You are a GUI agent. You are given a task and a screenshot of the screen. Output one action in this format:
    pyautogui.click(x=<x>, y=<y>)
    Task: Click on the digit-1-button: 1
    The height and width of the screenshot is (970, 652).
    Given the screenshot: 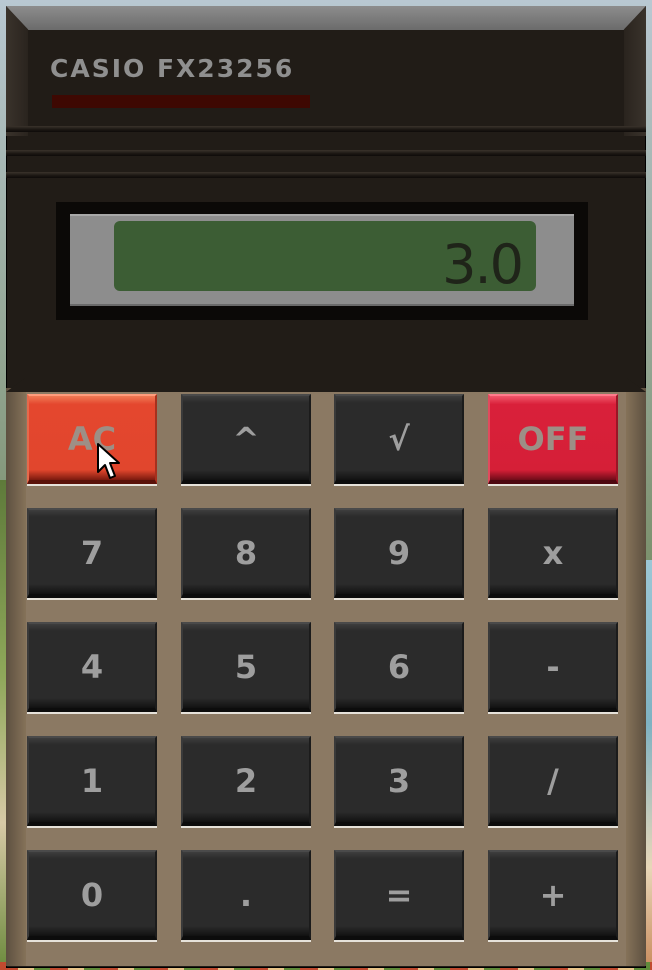 What is the action you would take?
    pyautogui.click(x=92, y=781)
    